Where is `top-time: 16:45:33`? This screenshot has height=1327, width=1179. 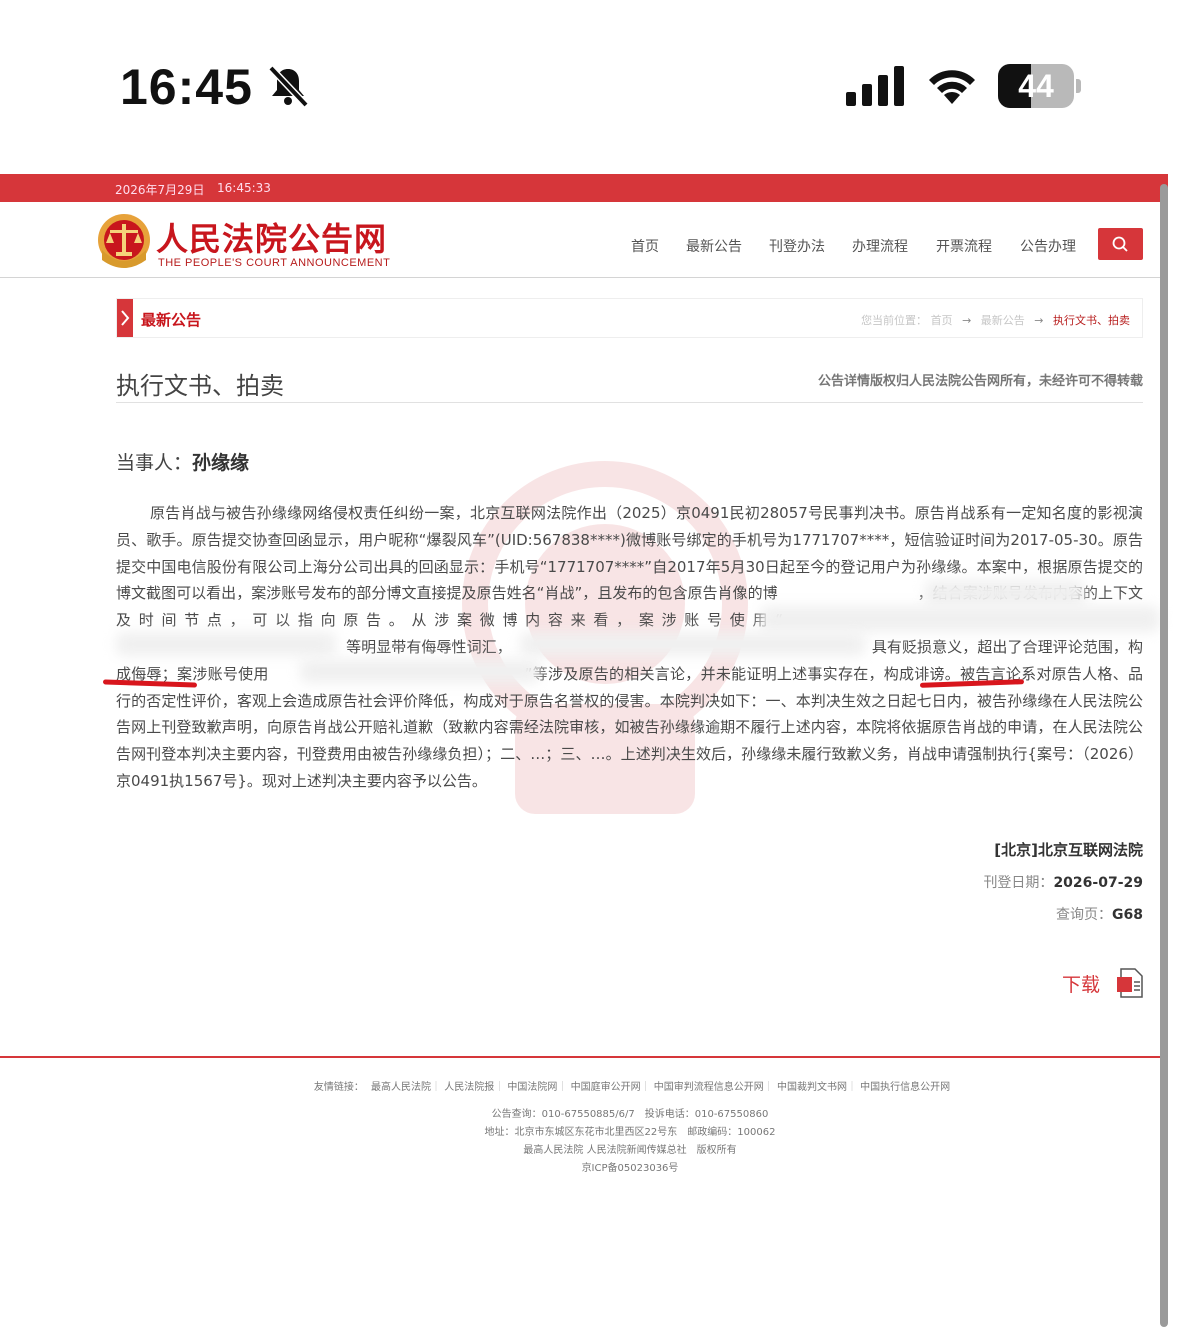
top-time: 16:45:33 is located at coordinates (244, 188).